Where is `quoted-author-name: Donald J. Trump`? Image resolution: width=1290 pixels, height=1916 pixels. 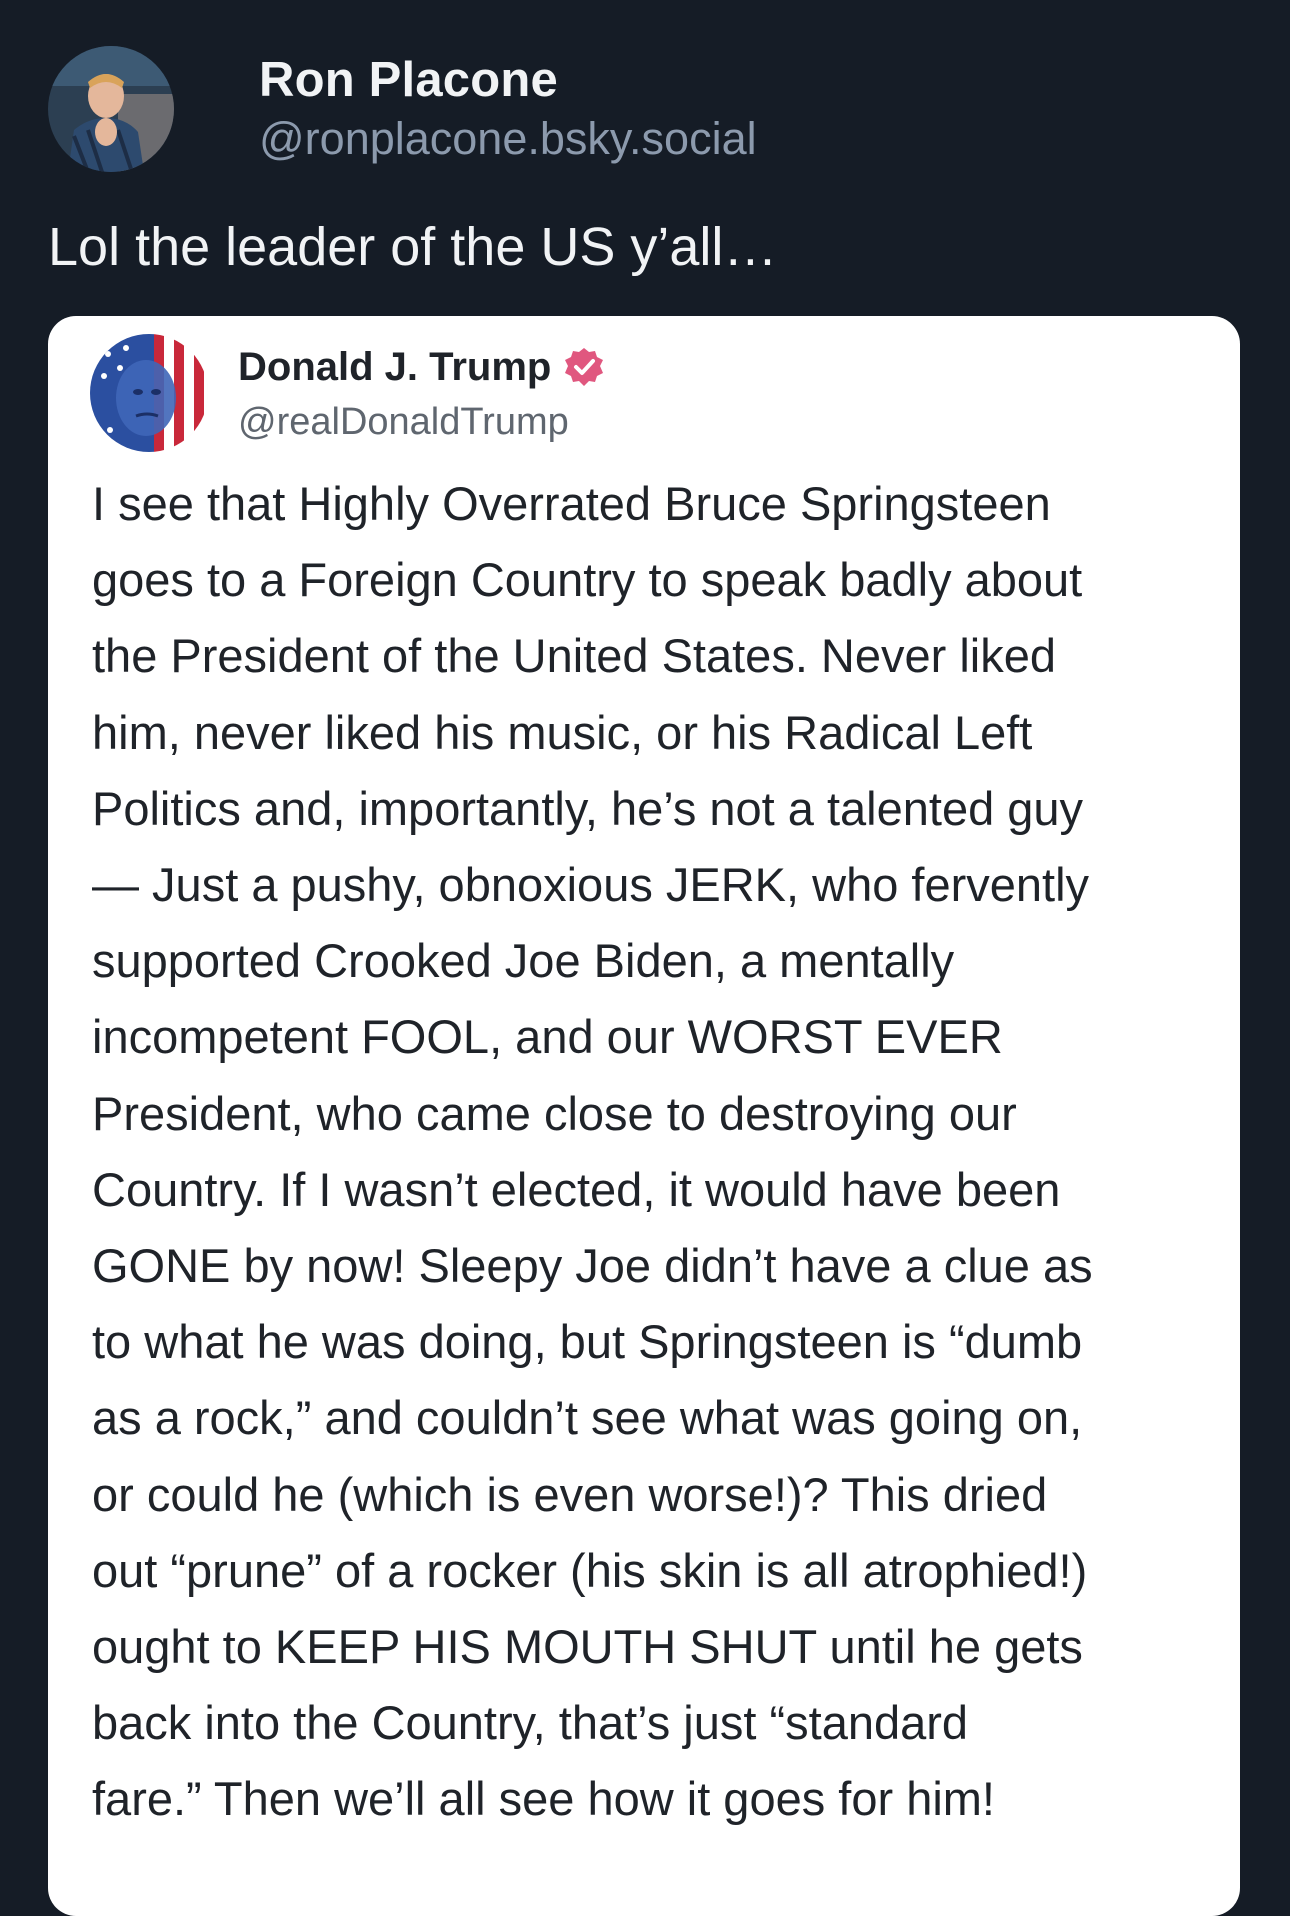 quoted-author-name: Donald J. Trump is located at coordinates (395, 367).